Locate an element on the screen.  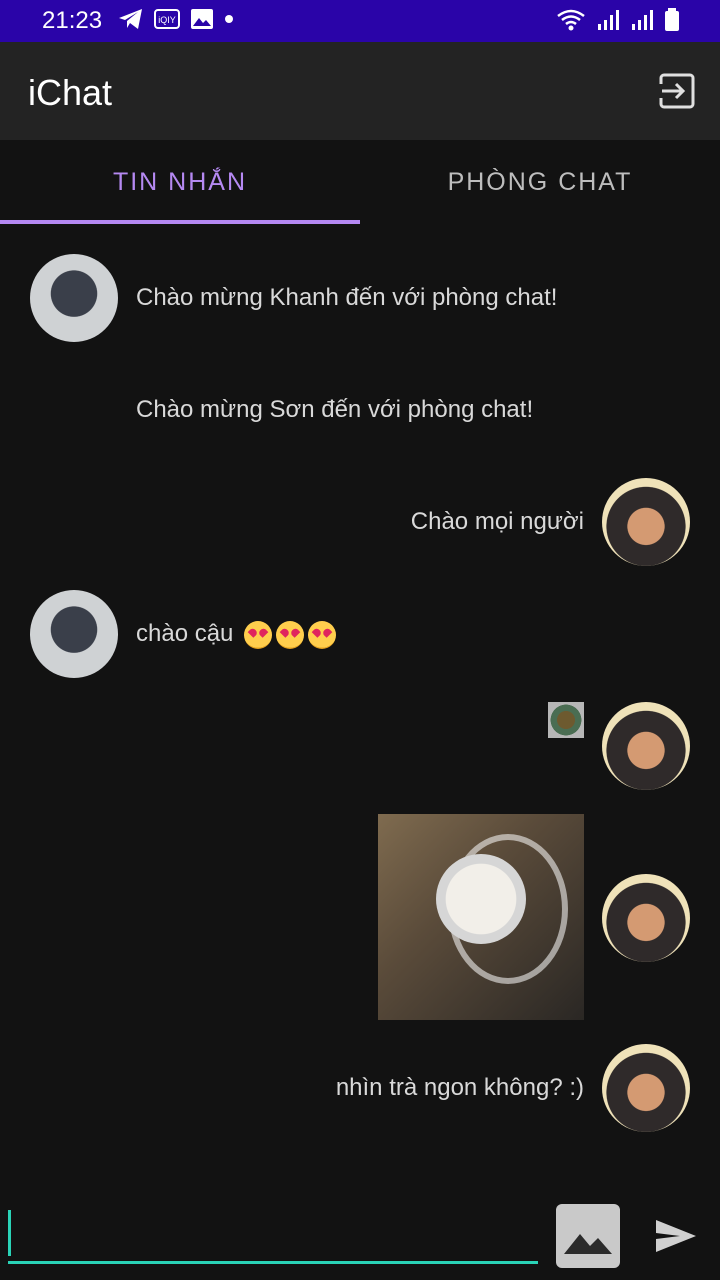
tab-indicator is located at coordinates (180, 222).